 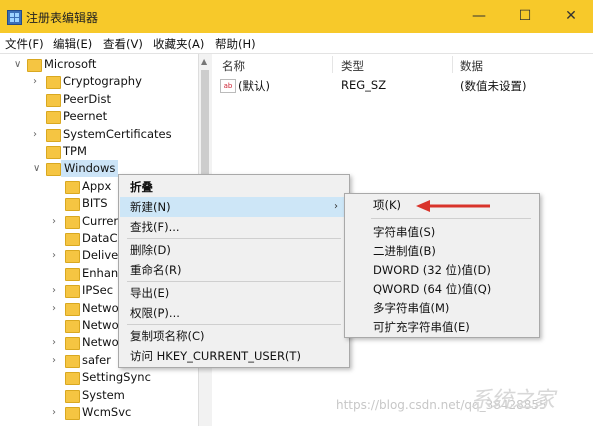 I want to click on tree-item-label: SystemCertificates, so click(x=117, y=133).